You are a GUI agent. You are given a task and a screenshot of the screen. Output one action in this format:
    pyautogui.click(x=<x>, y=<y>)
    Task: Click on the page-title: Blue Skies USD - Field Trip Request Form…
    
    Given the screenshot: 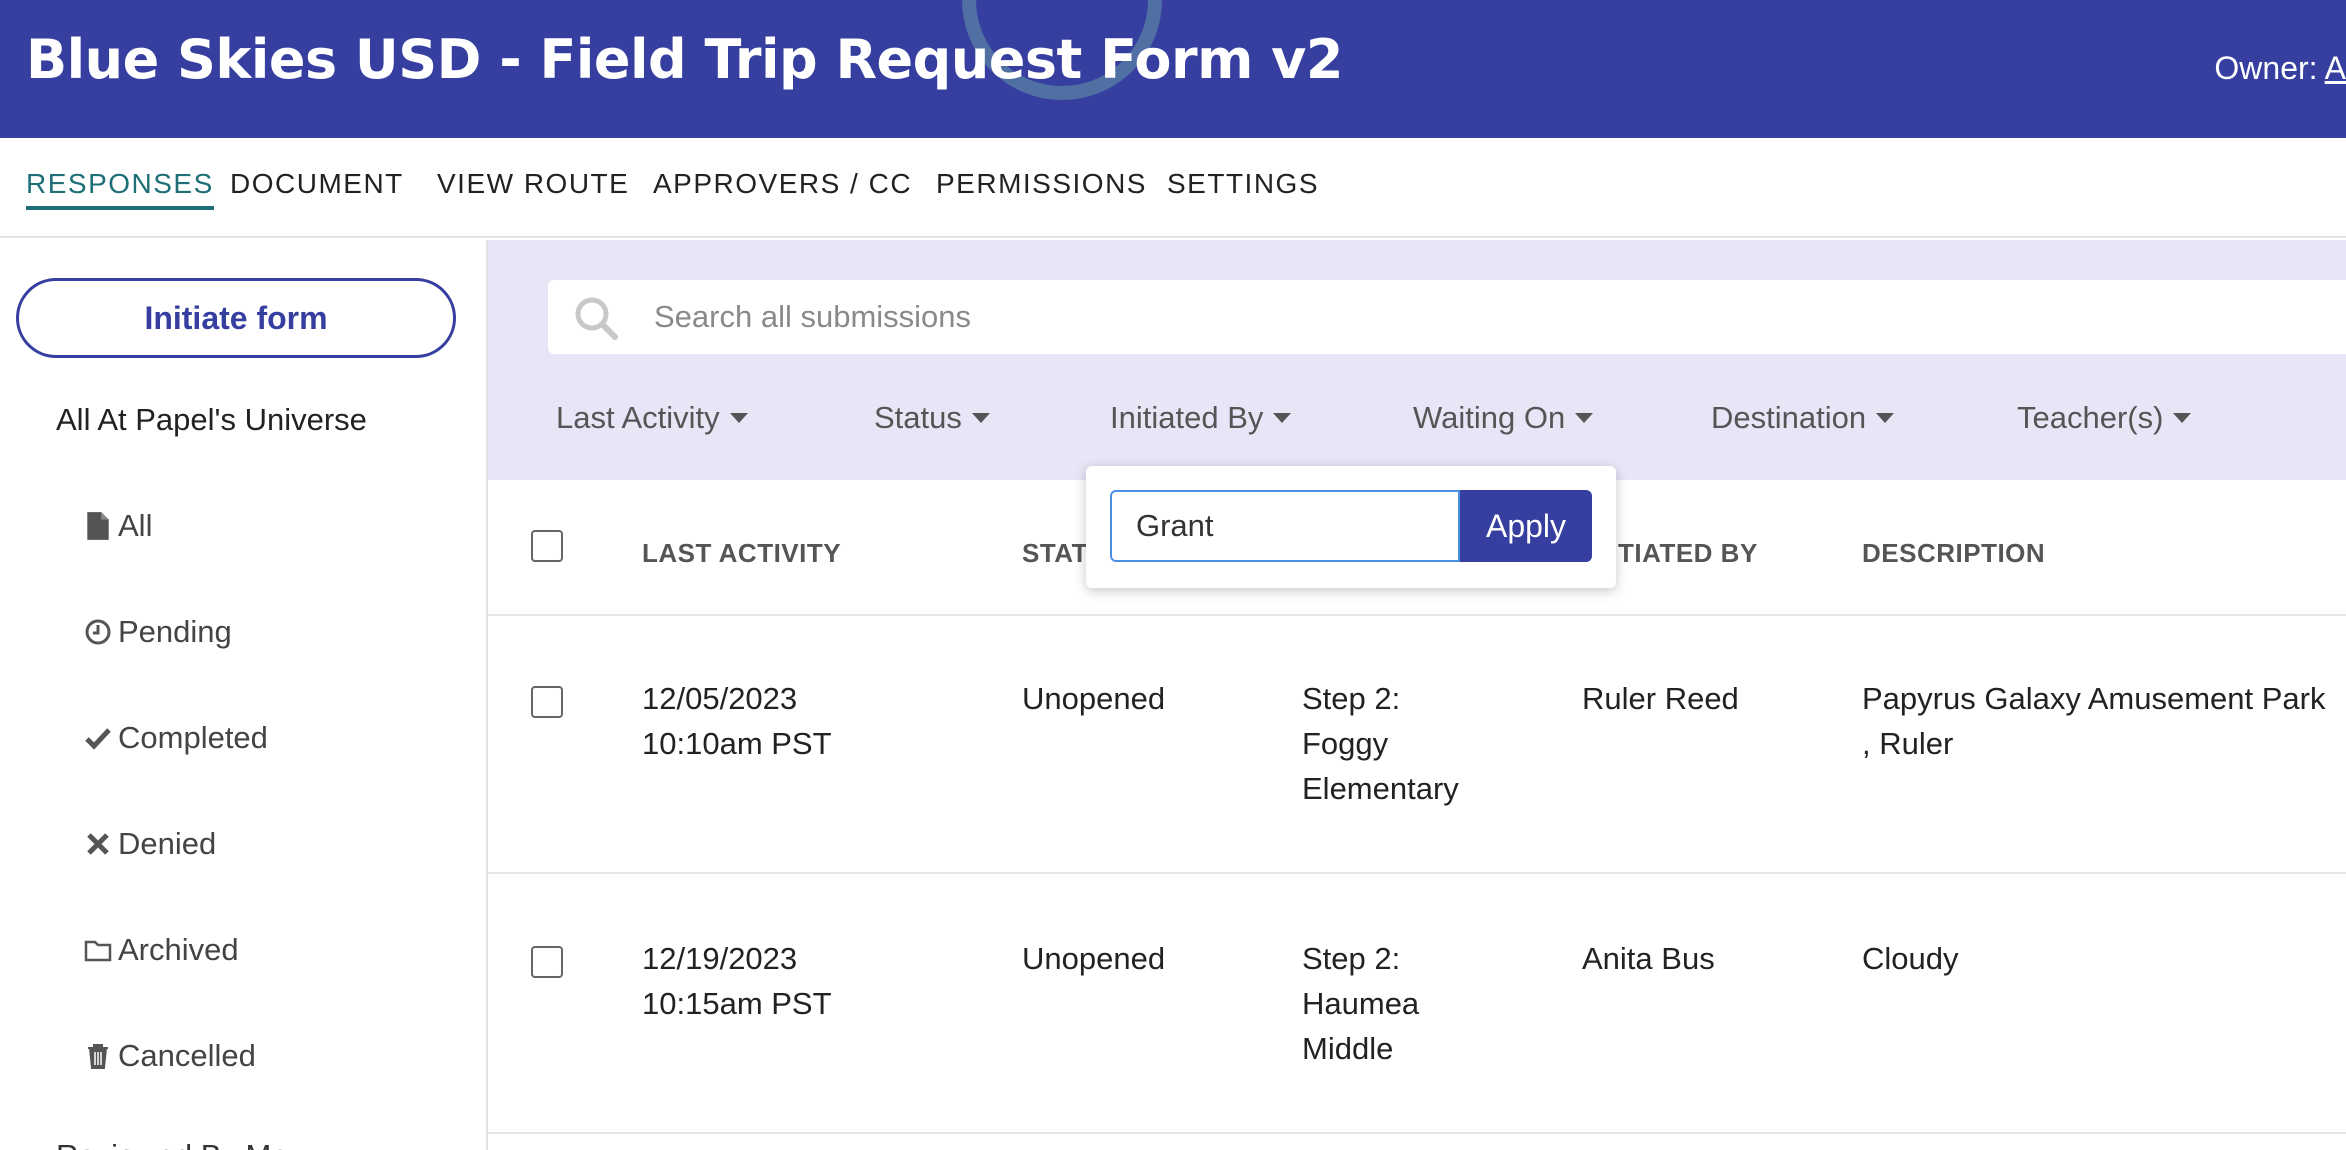 What is the action you would take?
    pyautogui.click(x=684, y=59)
    